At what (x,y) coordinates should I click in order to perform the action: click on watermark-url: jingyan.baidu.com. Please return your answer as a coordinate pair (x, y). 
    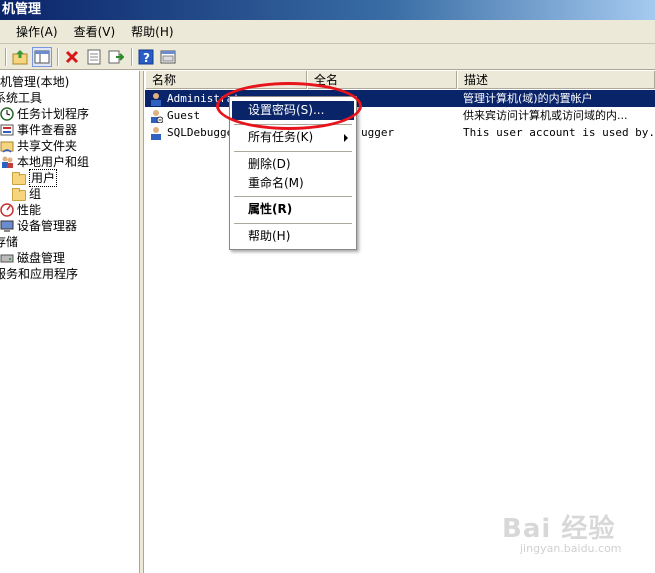
    Looking at the image, I should click on (571, 548).